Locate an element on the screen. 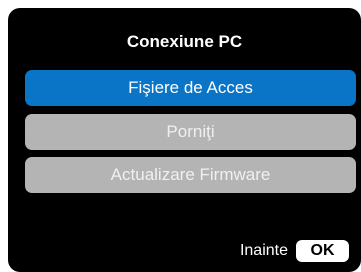  ok-button: OK is located at coordinates (322, 251).